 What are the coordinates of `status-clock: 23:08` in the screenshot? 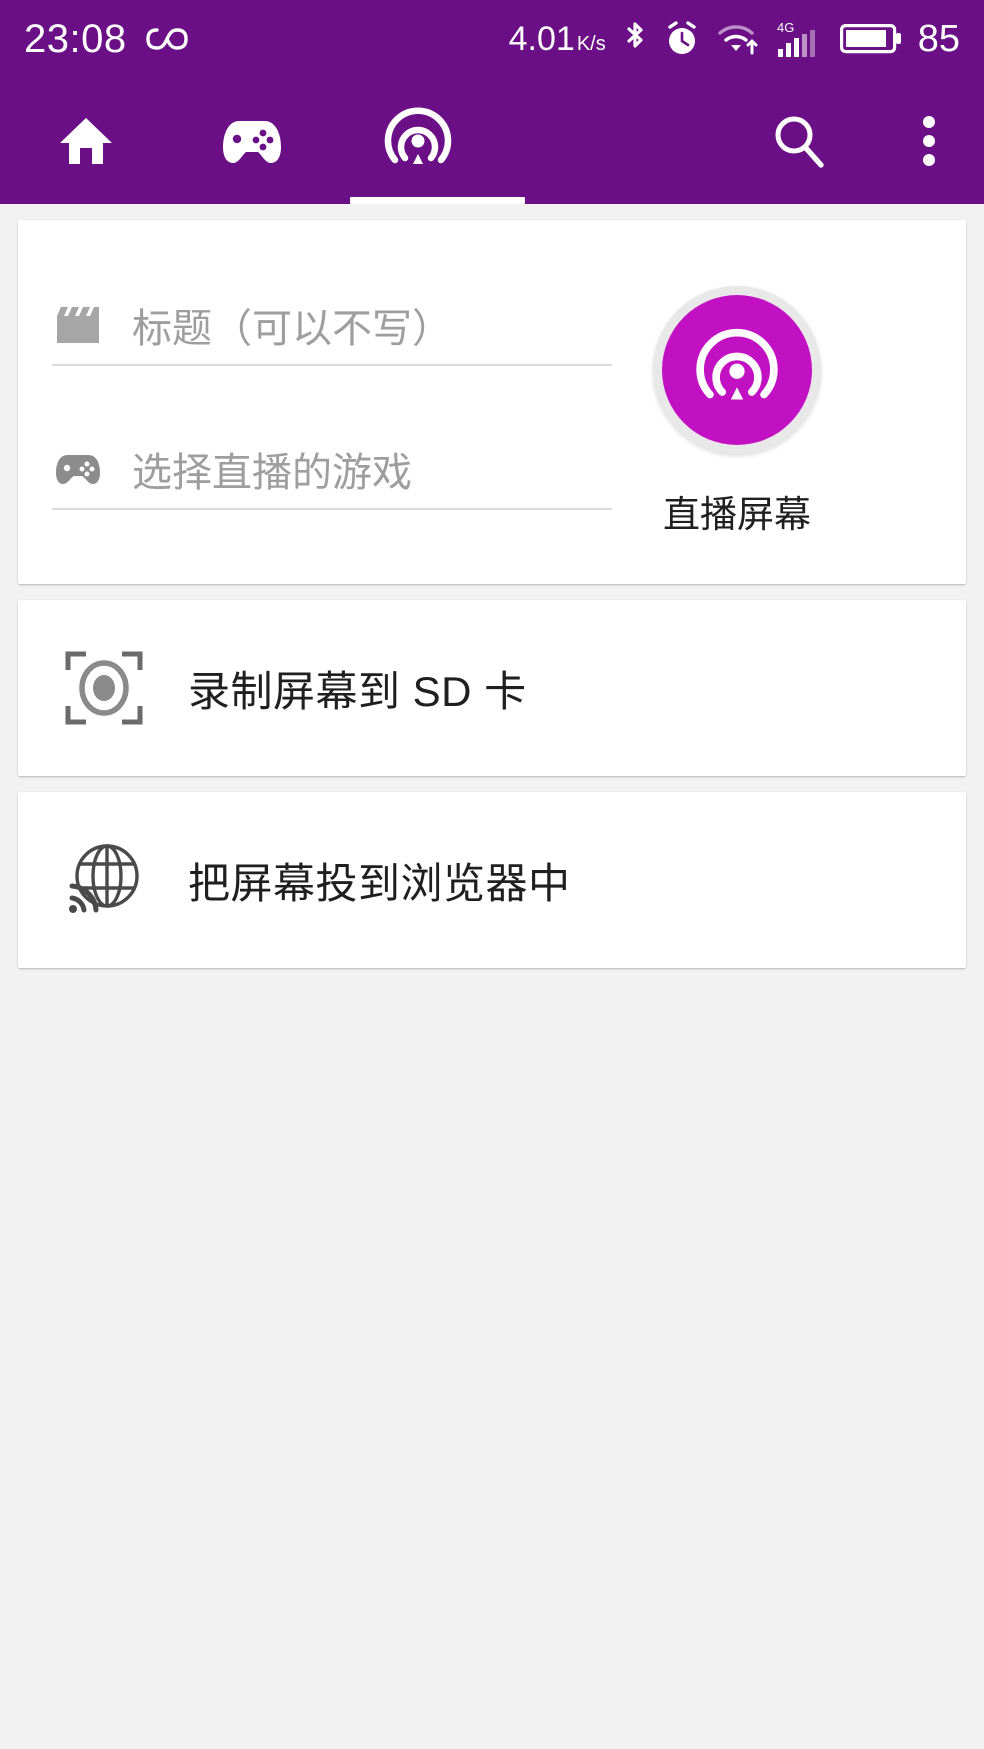 It's located at (75, 39).